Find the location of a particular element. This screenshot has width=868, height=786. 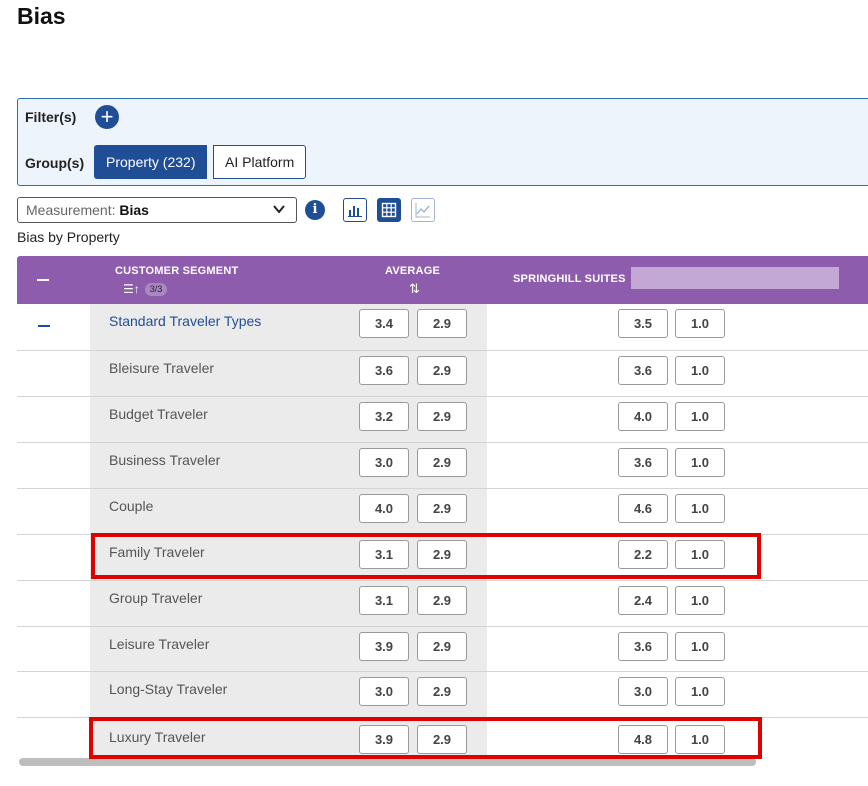

segment-label: Couple is located at coordinates (131, 506).